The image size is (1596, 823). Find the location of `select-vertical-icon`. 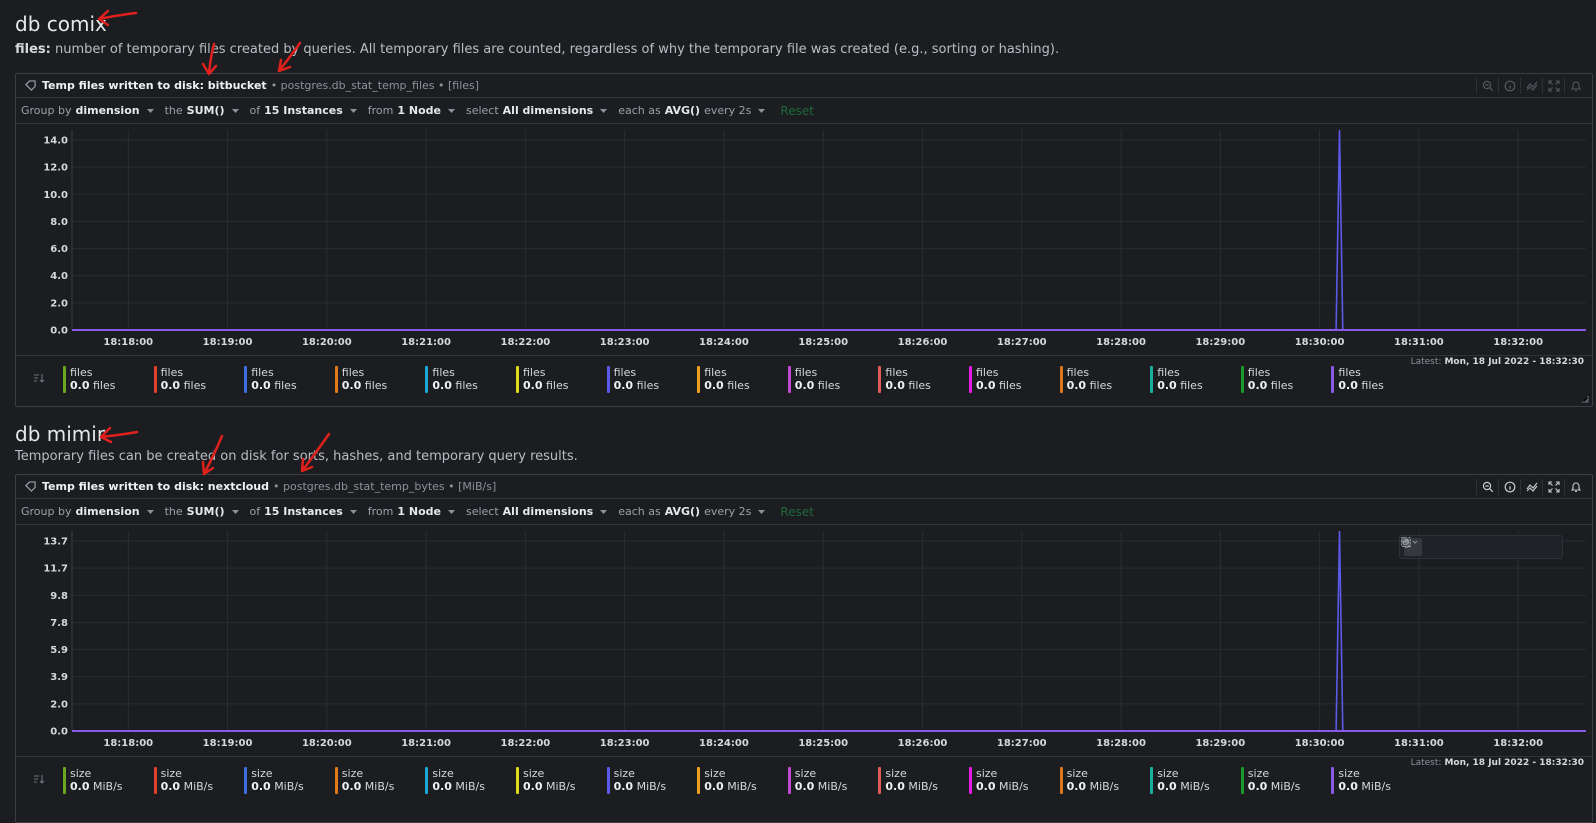

select-vertical-icon is located at coordinates (1440, 546).